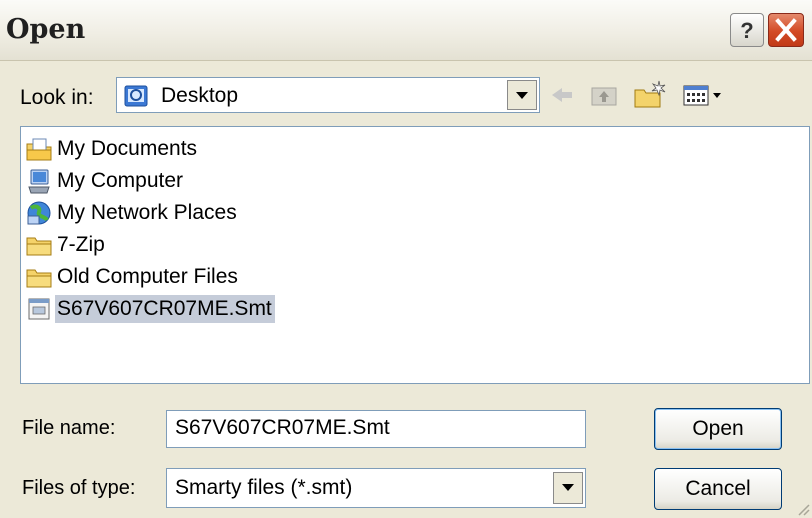 Image resolution: width=812 pixels, height=518 pixels. I want to click on views-button, so click(708, 95).